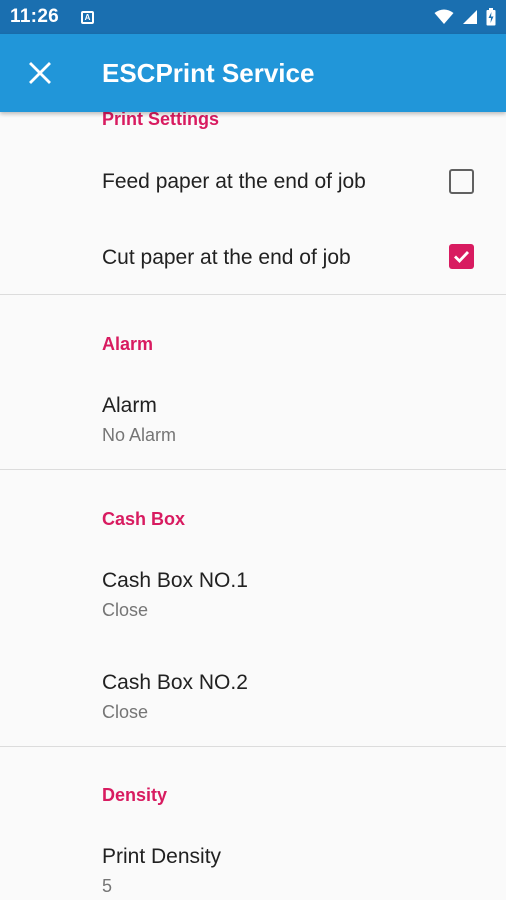 Image resolution: width=506 pixels, height=900 pixels. I want to click on print-density-summary: 5, so click(107, 886).